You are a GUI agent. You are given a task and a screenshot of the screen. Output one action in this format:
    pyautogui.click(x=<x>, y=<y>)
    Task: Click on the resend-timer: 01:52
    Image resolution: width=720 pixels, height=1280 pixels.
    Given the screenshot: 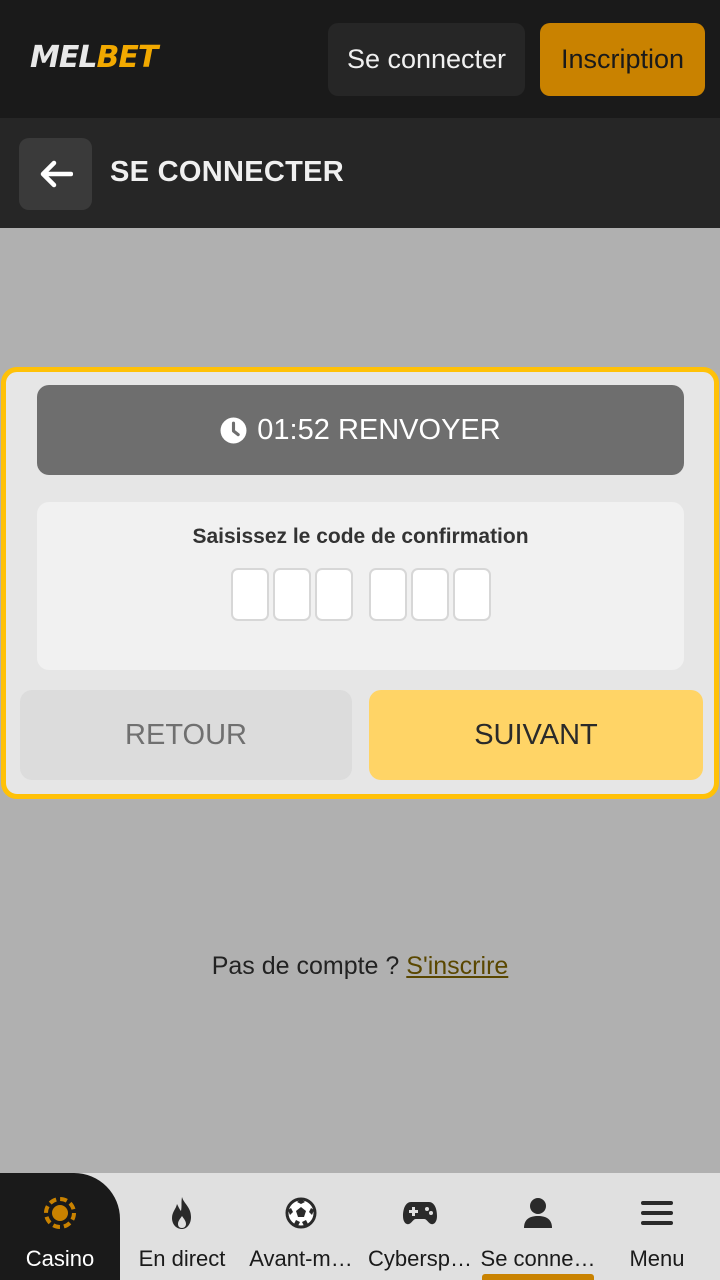 What is the action you would take?
    pyautogui.click(x=293, y=429)
    